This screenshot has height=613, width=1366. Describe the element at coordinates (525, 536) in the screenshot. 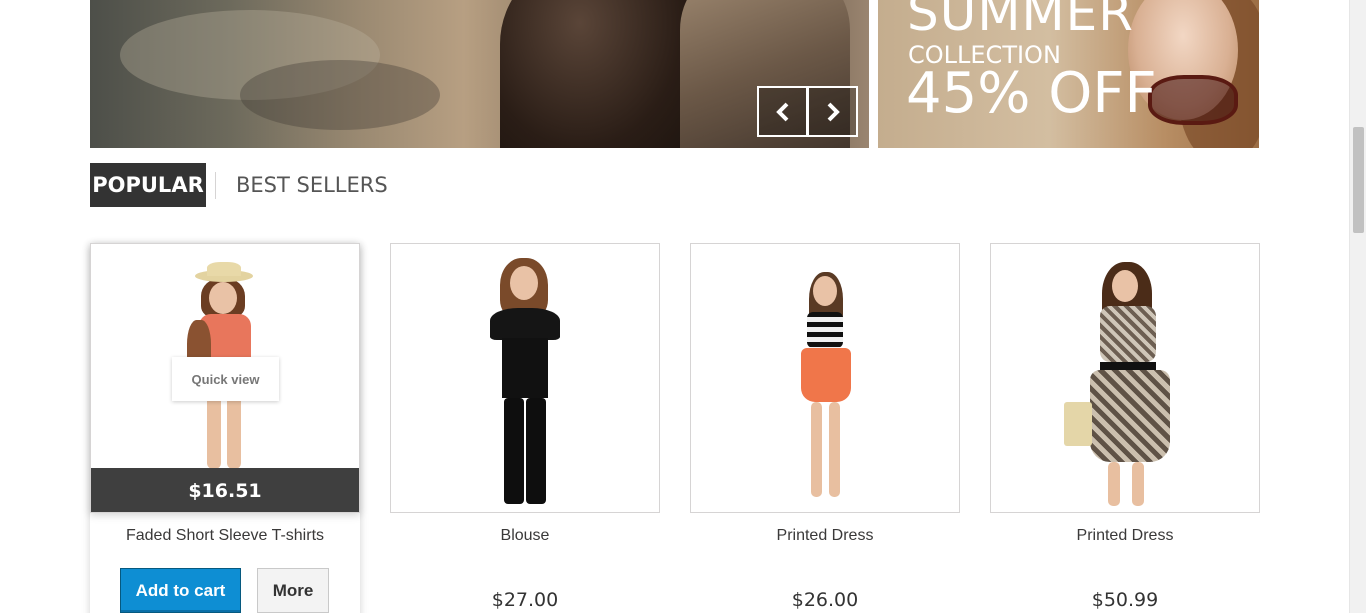

I see `product-name: Blouse` at that location.